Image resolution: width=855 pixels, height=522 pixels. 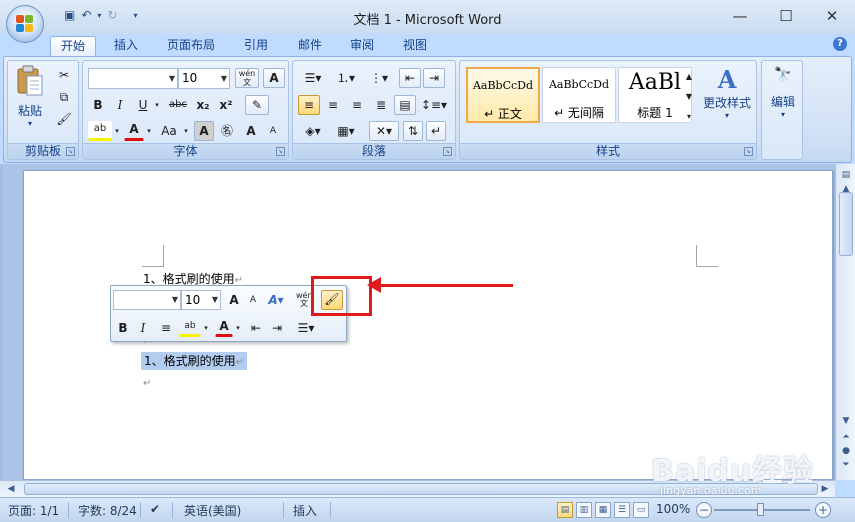 I want to click on mini-italic-button: I, so click(x=143, y=328).